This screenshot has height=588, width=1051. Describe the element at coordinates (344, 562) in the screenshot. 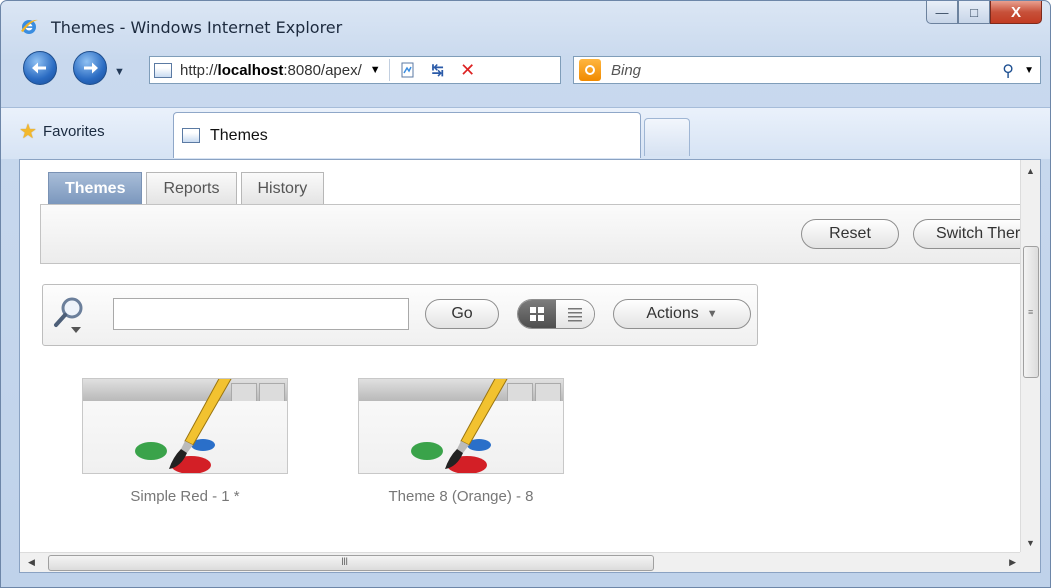

I see `grip-icon: III` at that location.